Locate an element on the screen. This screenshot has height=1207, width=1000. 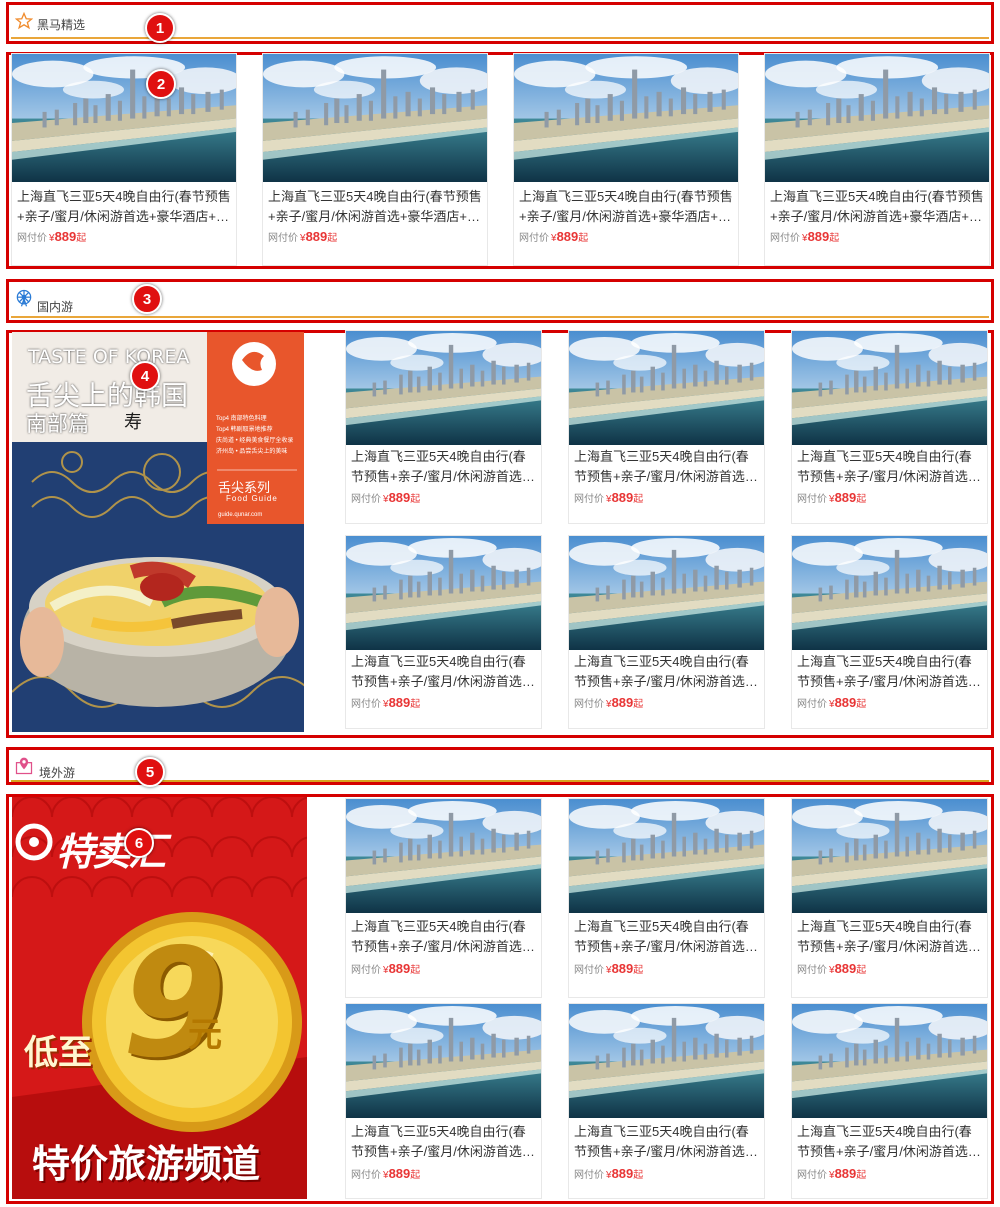
section-title: 黑马精选 is located at coordinates (61, 25).